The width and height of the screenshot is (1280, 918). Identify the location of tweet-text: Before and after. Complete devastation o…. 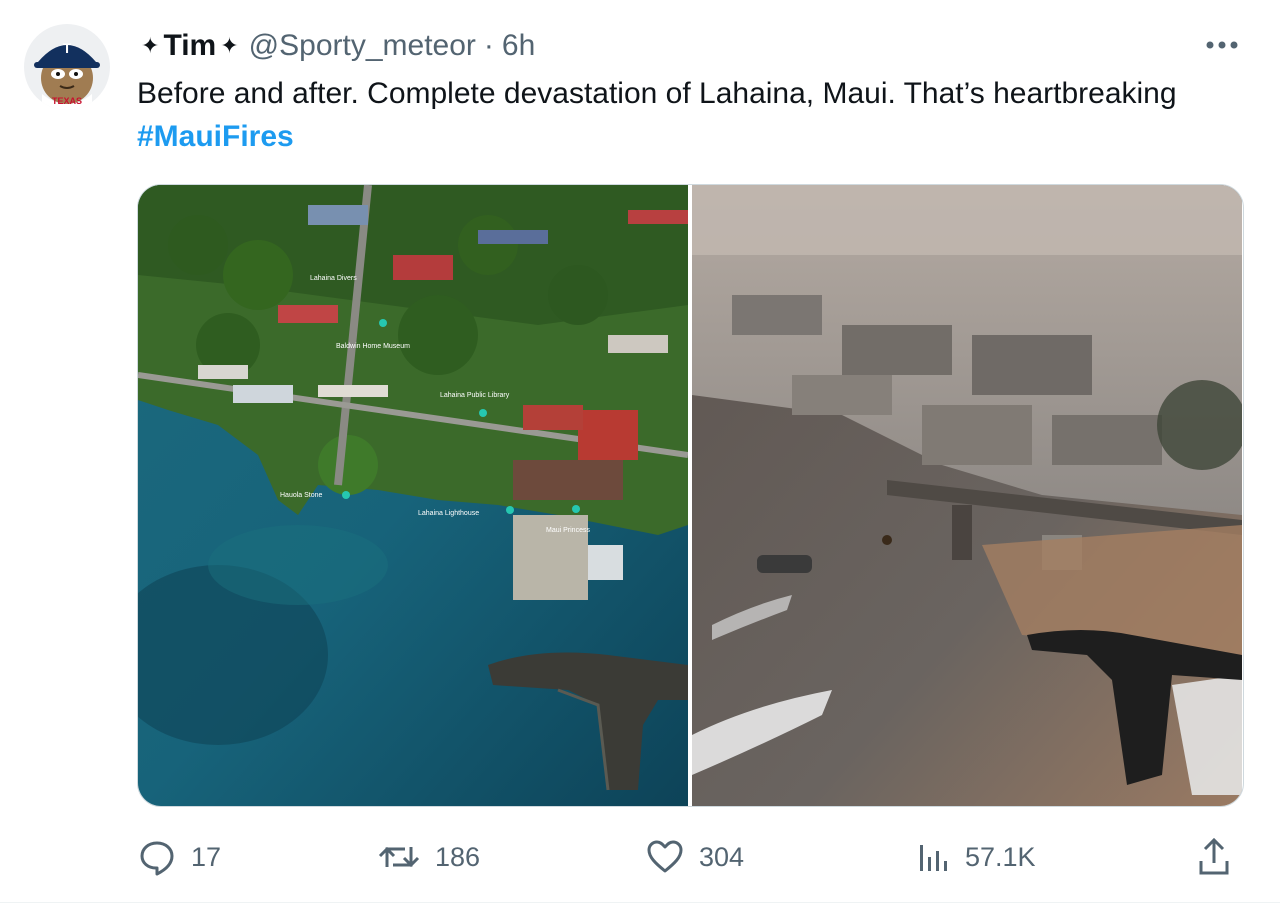
(682, 115).